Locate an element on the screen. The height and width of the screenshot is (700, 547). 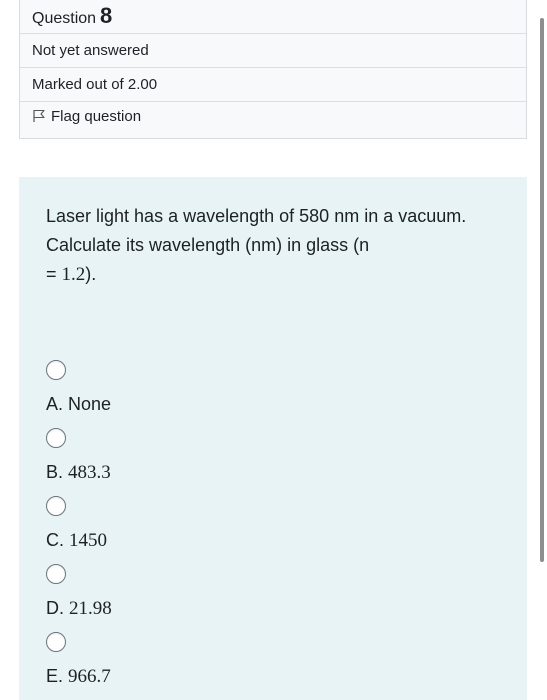
option-label: E. 966.7 is located at coordinates (78, 676).